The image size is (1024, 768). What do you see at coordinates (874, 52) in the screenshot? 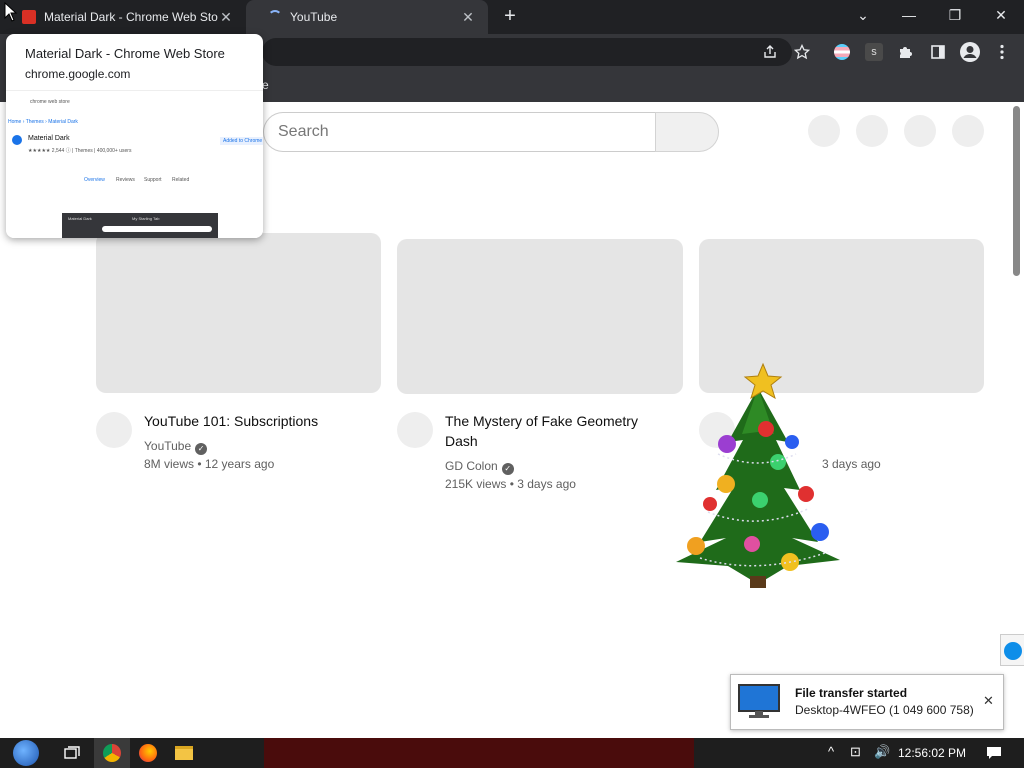
I see `extension-s-icon: s` at bounding box center [874, 52].